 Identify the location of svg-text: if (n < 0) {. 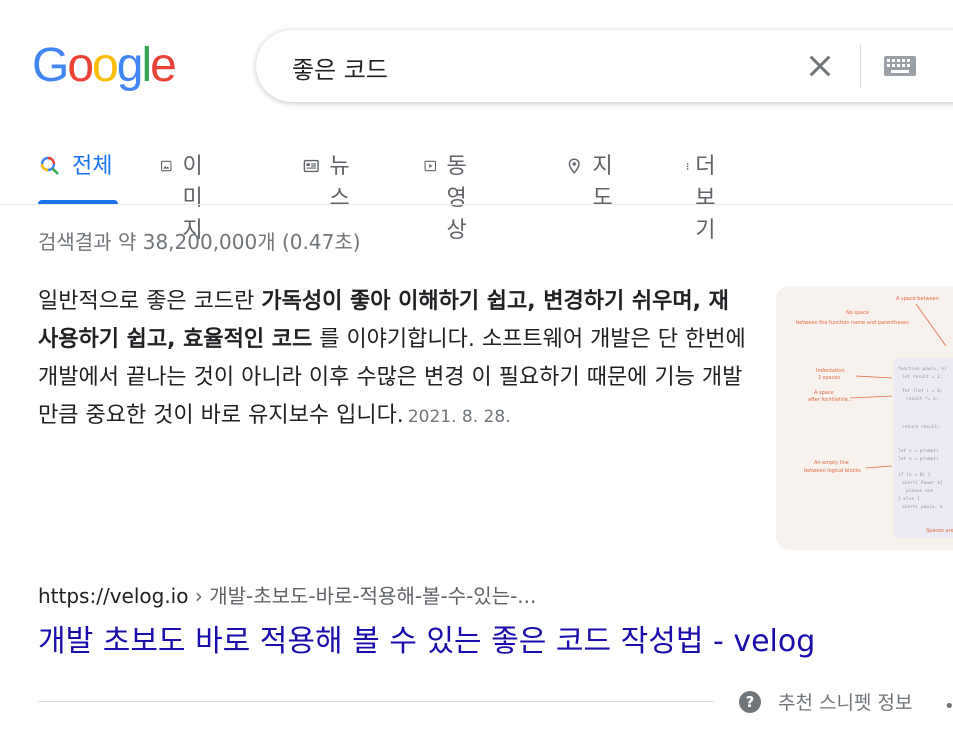
(914, 475).